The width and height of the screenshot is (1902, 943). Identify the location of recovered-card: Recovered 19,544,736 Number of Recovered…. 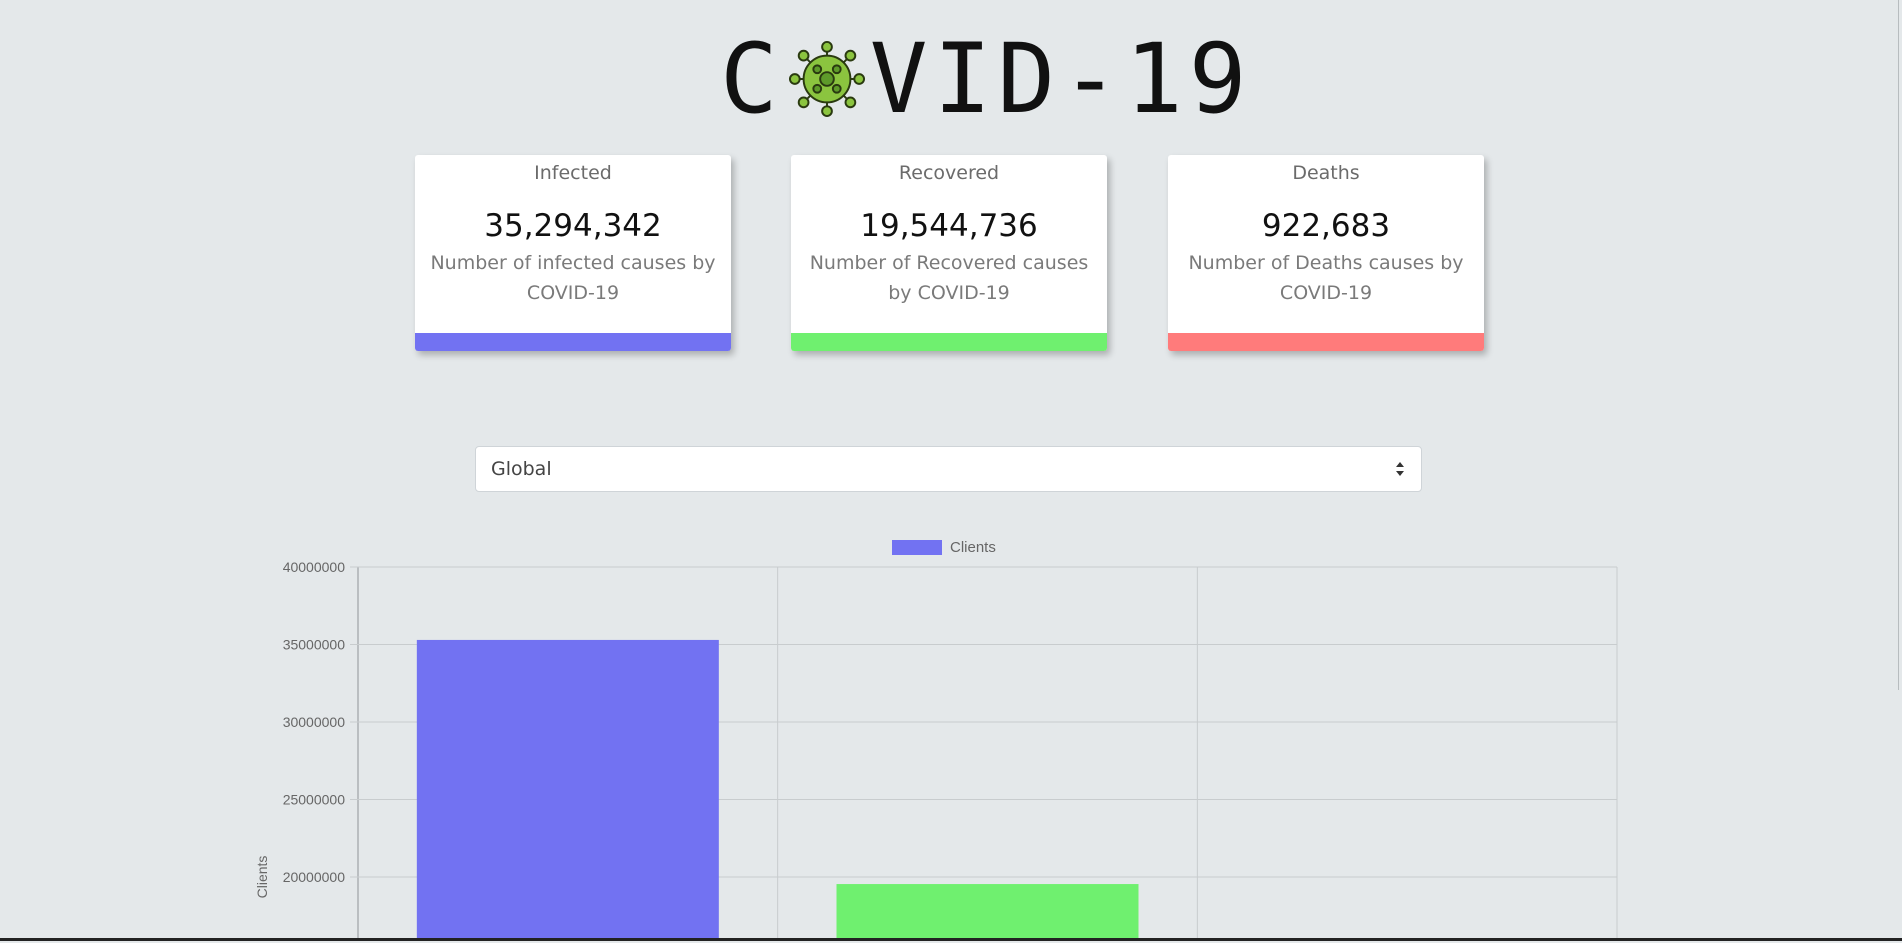
(949, 253).